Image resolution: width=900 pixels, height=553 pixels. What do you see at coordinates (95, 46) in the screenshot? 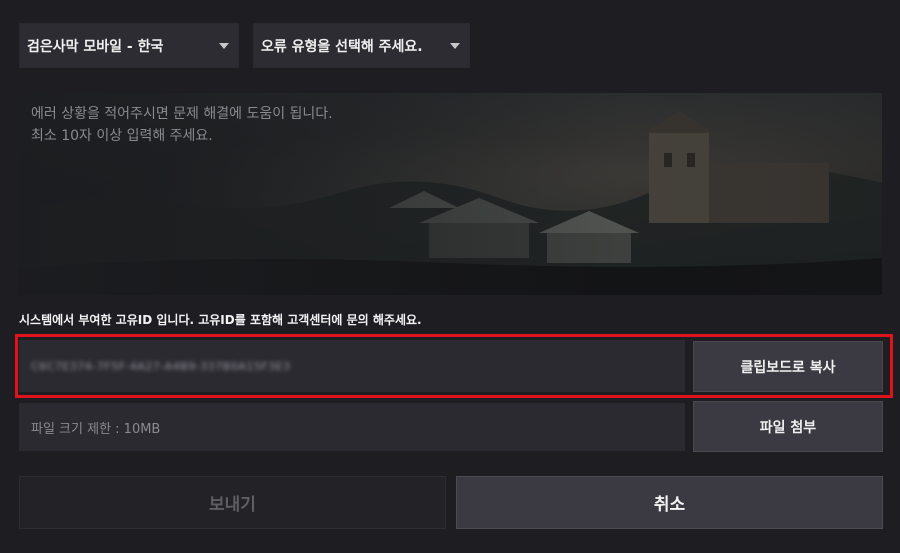
I see `server-dropdown-label: 검은사막 모바일 - 한국` at bounding box center [95, 46].